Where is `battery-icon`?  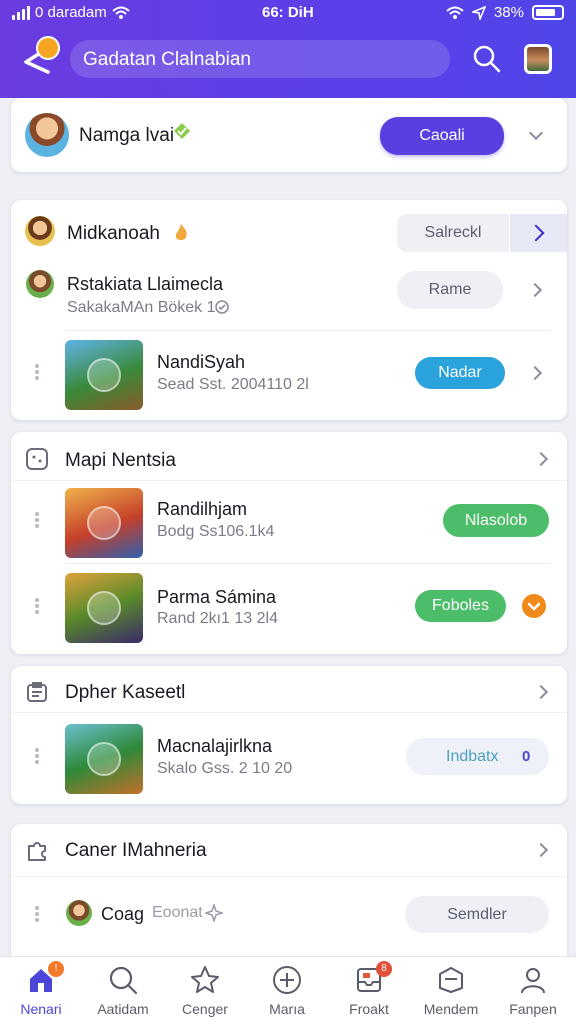
battery-icon is located at coordinates (548, 12).